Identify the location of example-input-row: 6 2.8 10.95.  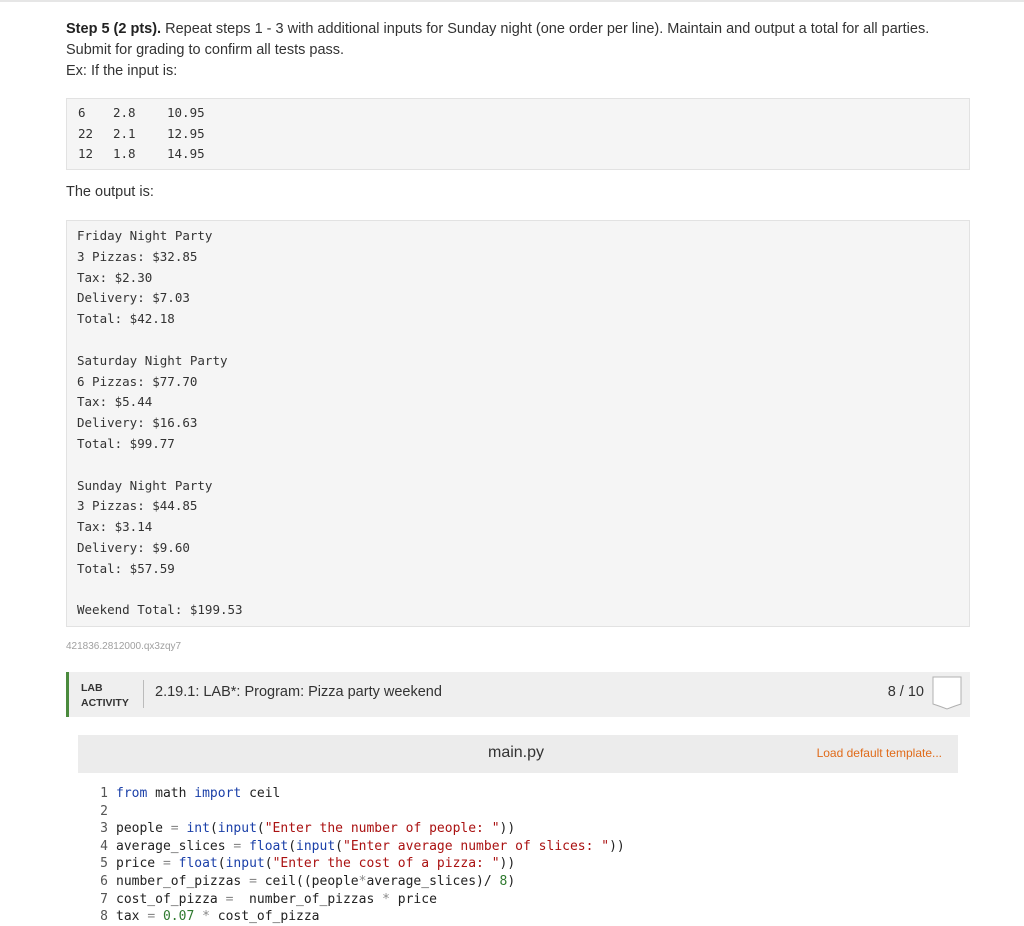
(141, 112).